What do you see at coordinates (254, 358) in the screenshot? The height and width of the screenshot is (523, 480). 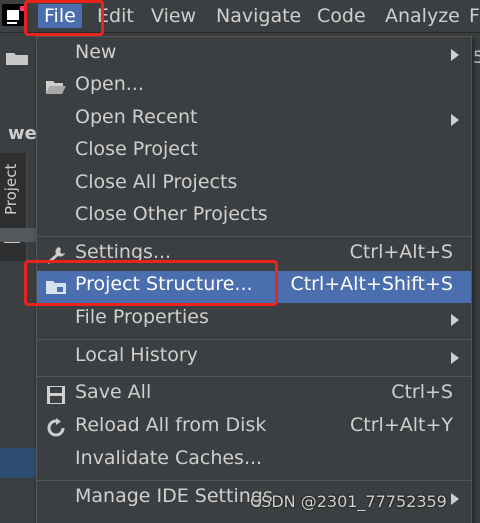 I see `menu-item-local-history: Local History` at bounding box center [254, 358].